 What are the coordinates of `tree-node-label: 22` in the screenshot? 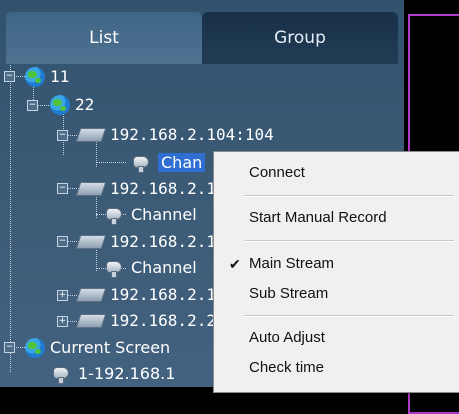 It's located at (85, 104).